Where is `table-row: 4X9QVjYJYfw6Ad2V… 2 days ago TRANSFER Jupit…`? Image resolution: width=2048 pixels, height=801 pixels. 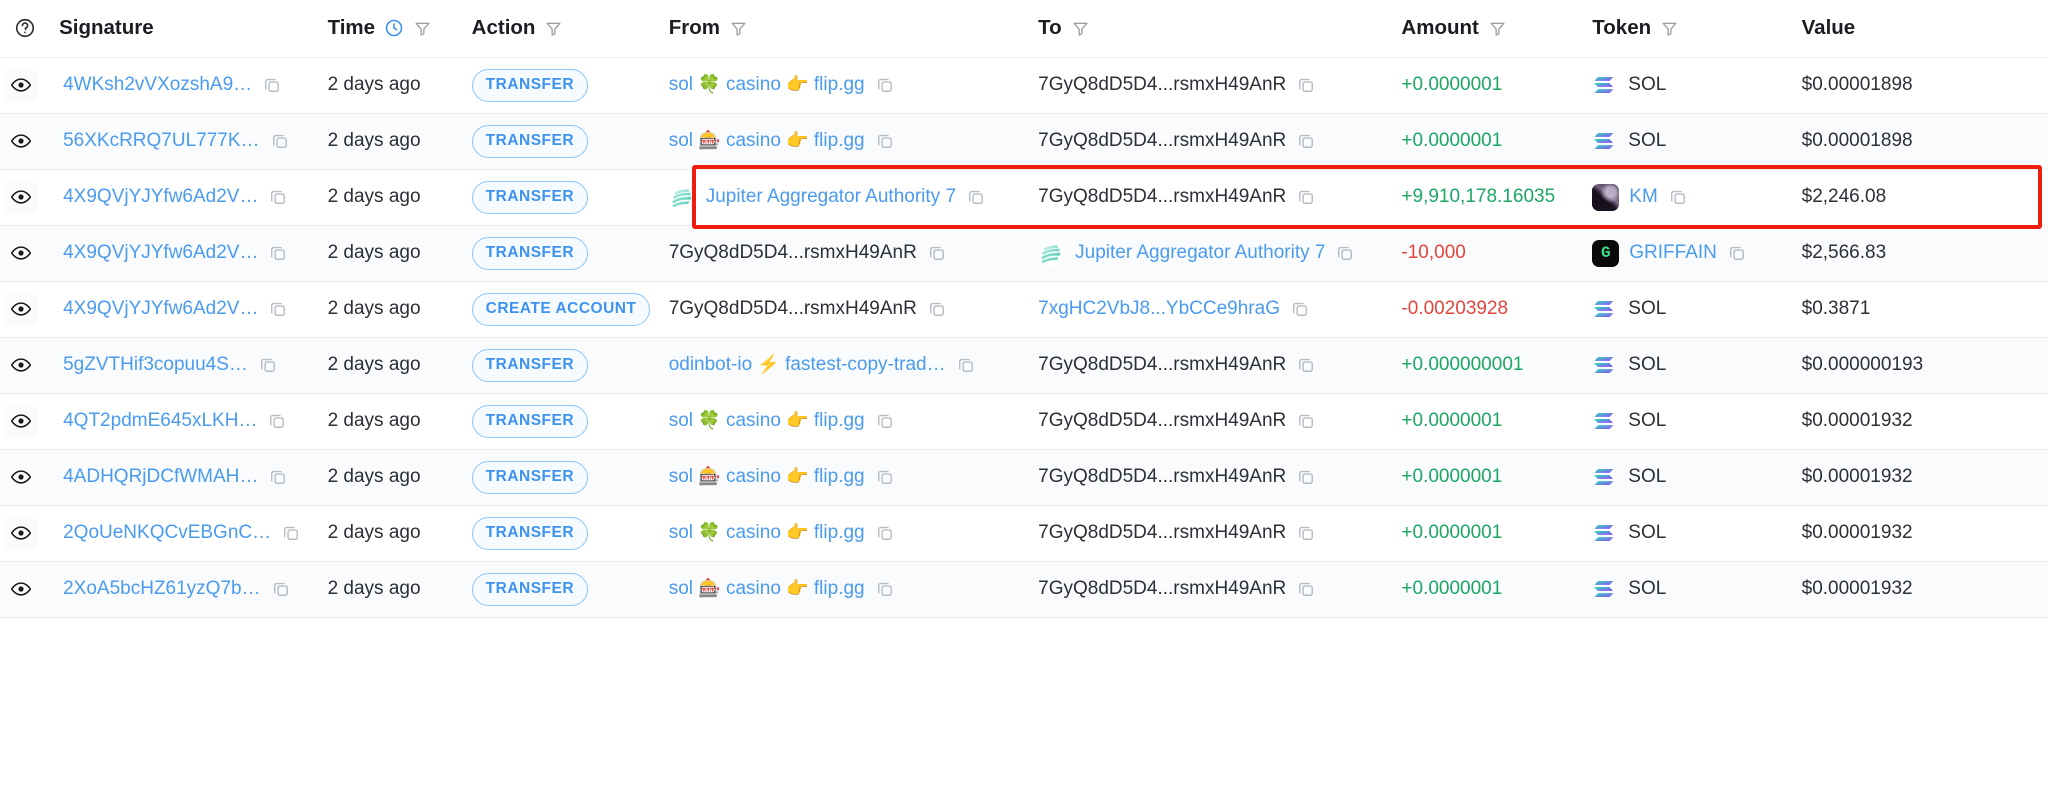
table-row: 4X9QVjYJYfw6Ad2V… 2 days ago TRANSFER Jupit… is located at coordinates (1024, 197).